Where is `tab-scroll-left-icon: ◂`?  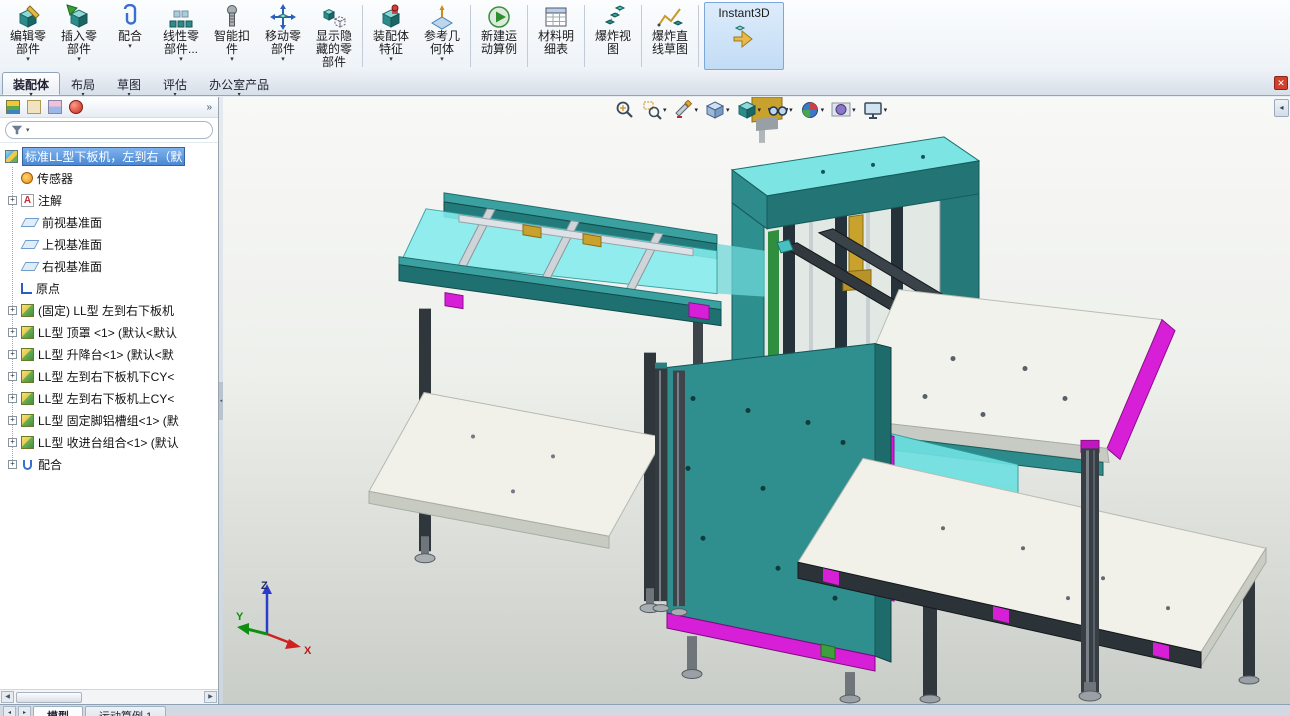
tab-scroll-left-icon: ◂ is located at coordinates (9, 711).